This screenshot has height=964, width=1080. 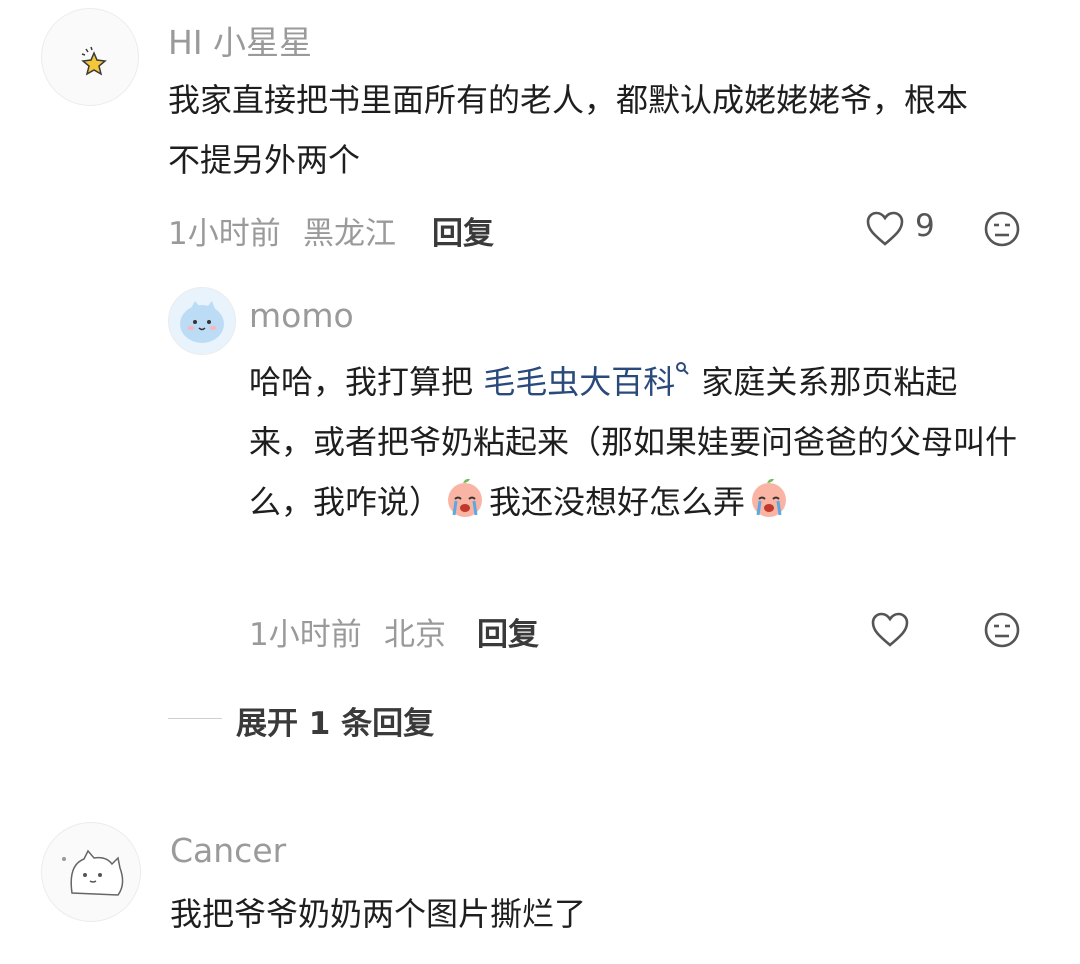 I want to click on encyclopedia-link: 毛毛虫大百科, so click(x=579, y=382).